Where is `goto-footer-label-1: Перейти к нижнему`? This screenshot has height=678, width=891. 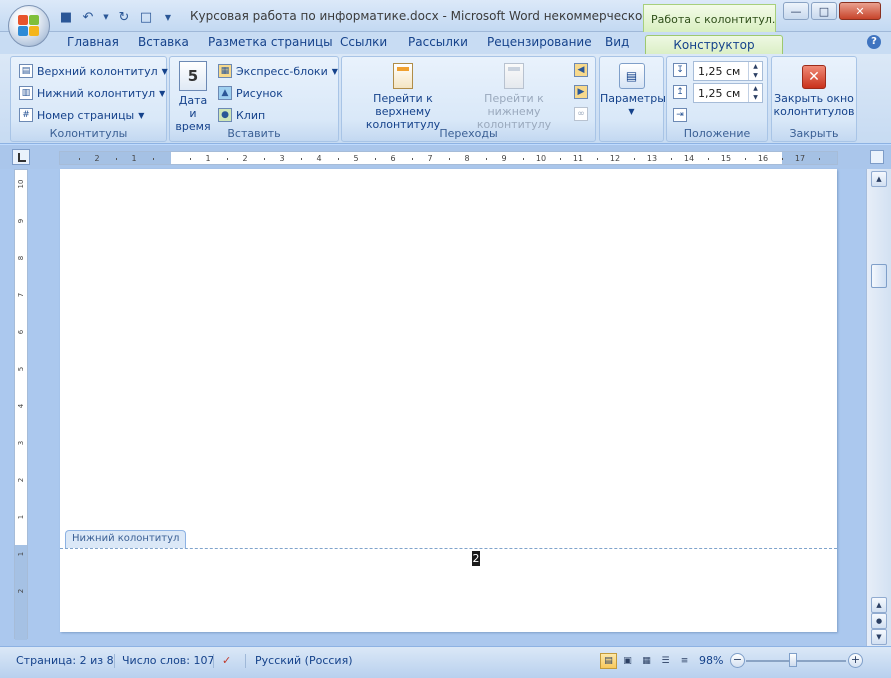
goto-footer-label-1: Перейти к нижнему is located at coordinates (514, 105).